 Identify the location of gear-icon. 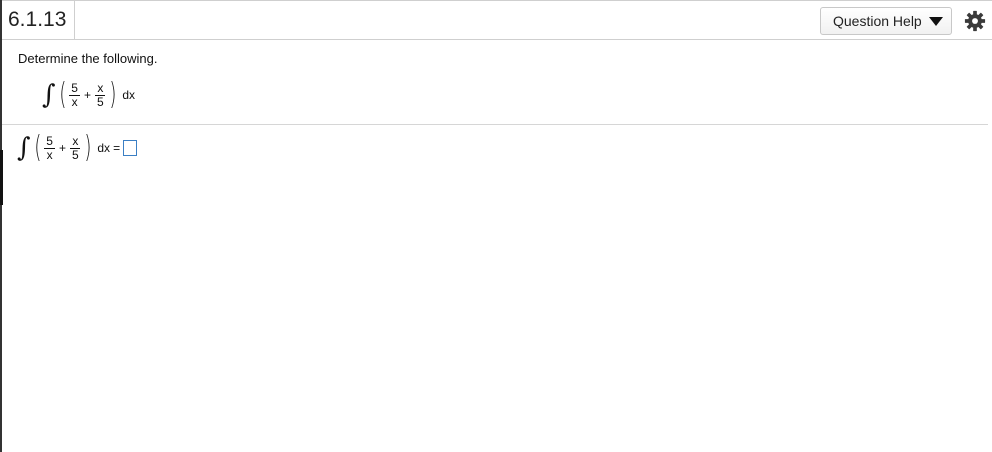
(975, 21).